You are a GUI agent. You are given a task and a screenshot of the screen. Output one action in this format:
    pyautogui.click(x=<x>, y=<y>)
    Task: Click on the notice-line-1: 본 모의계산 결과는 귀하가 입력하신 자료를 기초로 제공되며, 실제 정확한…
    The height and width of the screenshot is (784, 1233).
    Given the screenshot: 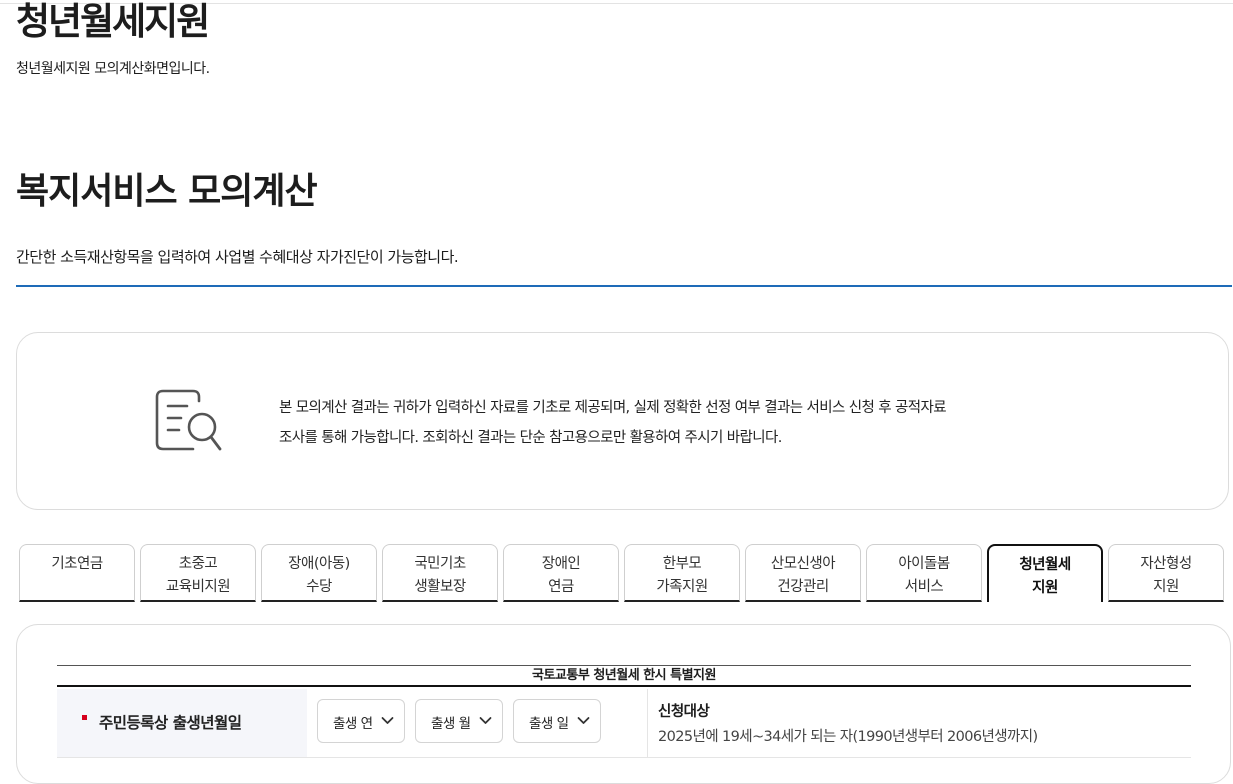 What is the action you would take?
    pyautogui.click(x=613, y=408)
    